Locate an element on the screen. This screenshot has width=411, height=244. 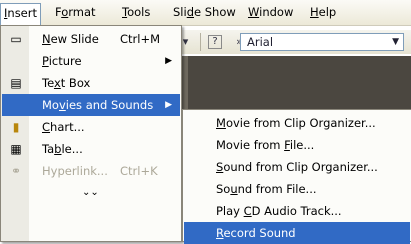
menu-window: Window is located at coordinates (270, 12).